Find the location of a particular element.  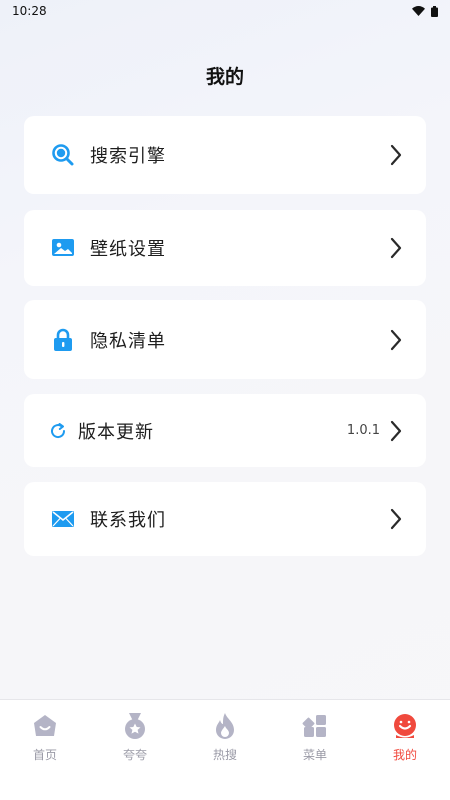

menu-item-label: 版本更新 is located at coordinates (116, 432).